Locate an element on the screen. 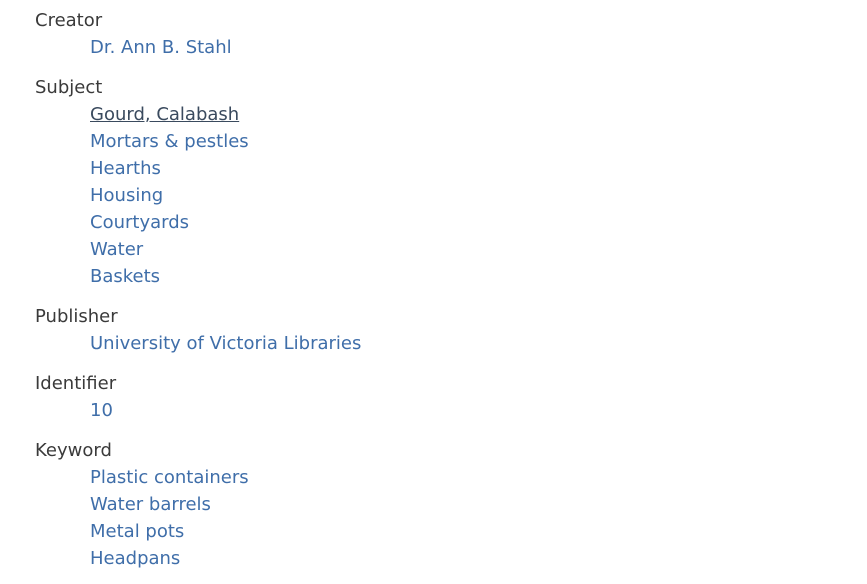 The width and height of the screenshot is (867, 584). subject-link: Baskets is located at coordinates (125, 276).